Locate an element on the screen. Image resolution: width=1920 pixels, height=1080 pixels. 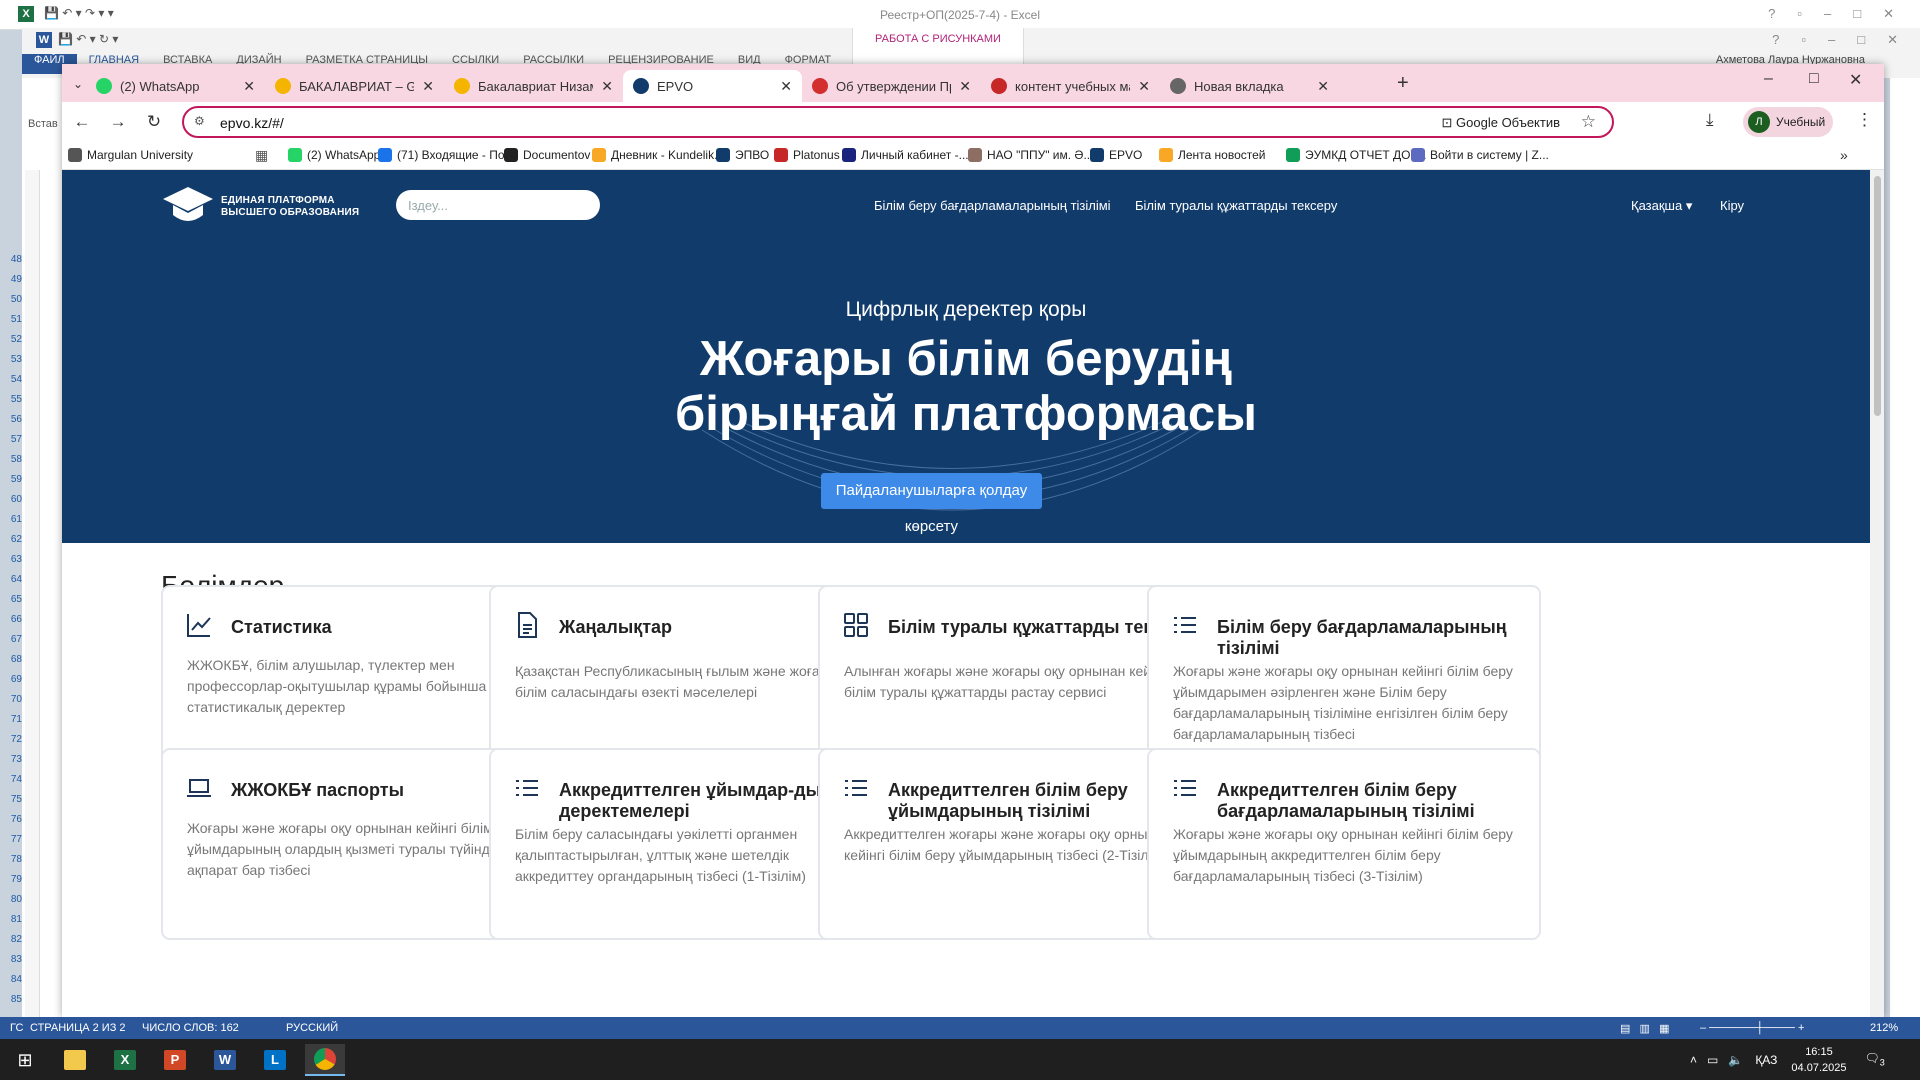
row-number: 79 is located at coordinates (16, 879).